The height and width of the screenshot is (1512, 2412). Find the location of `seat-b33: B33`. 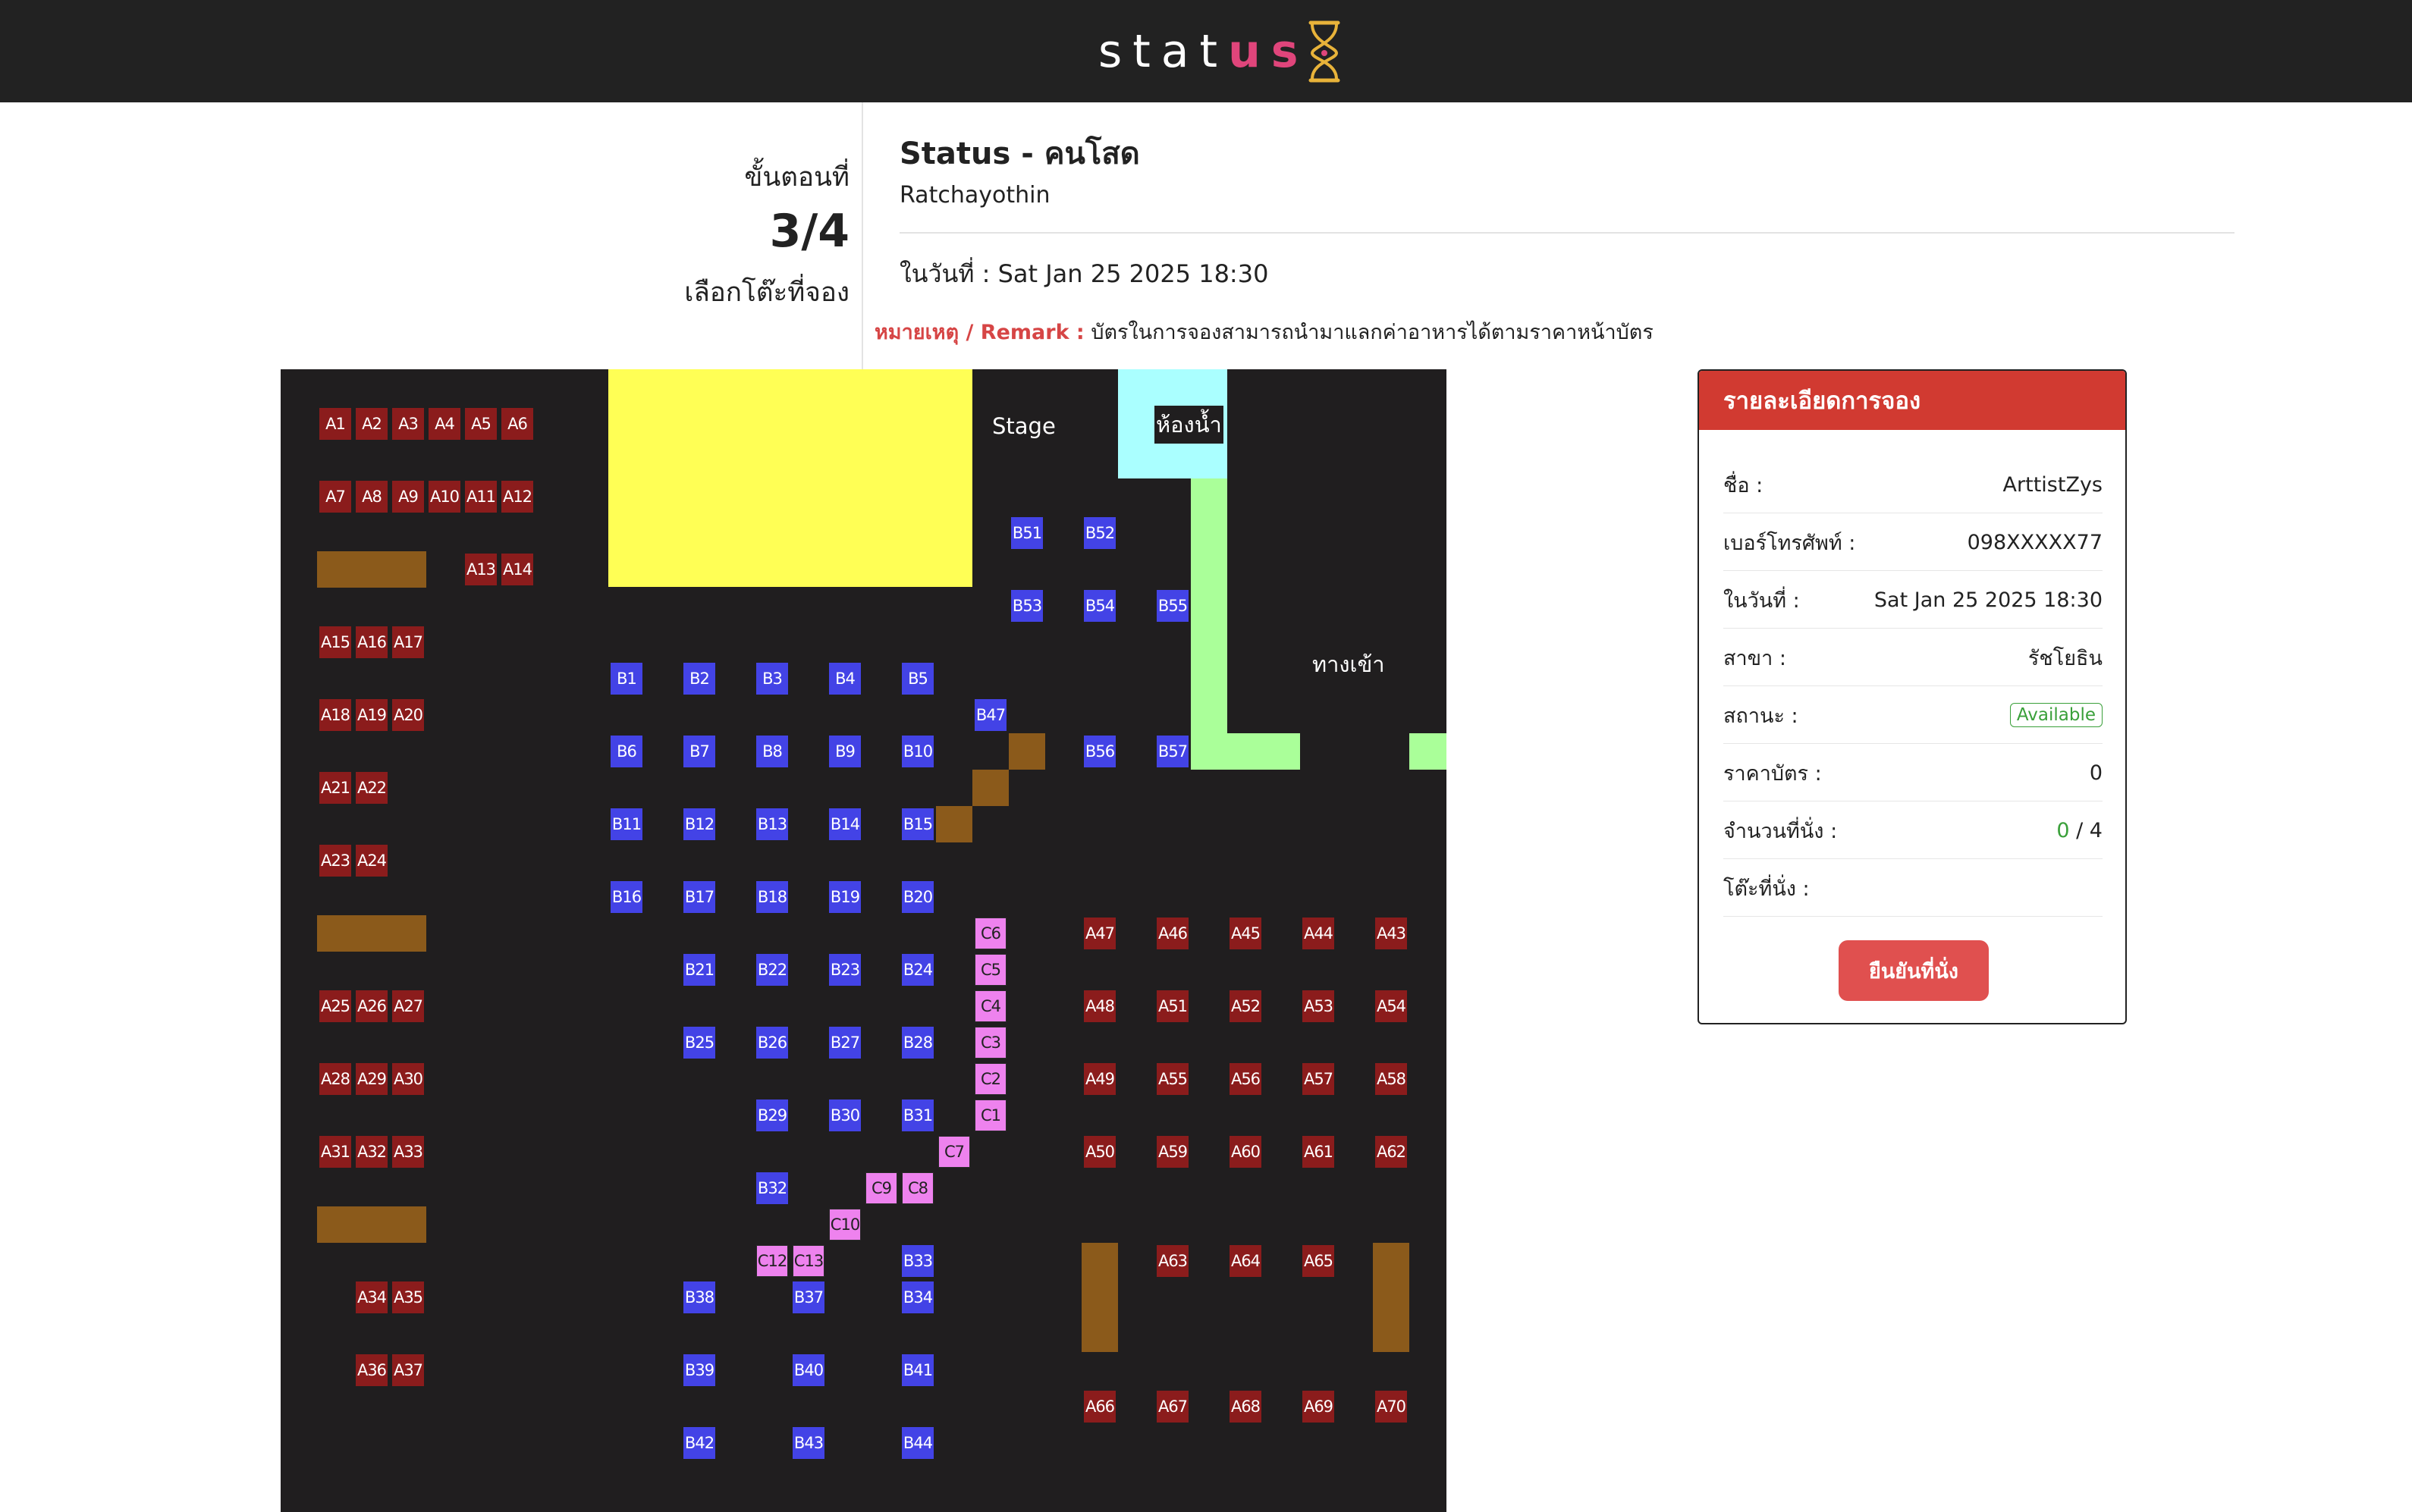

seat-b33: B33 is located at coordinates (918, 1261).